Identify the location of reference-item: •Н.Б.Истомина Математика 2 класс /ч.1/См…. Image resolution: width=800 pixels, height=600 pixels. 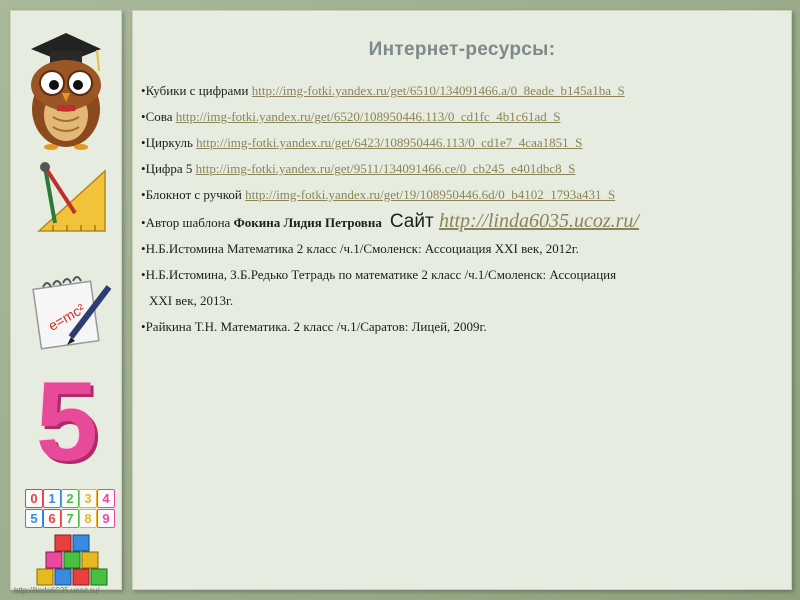
(461, 249).